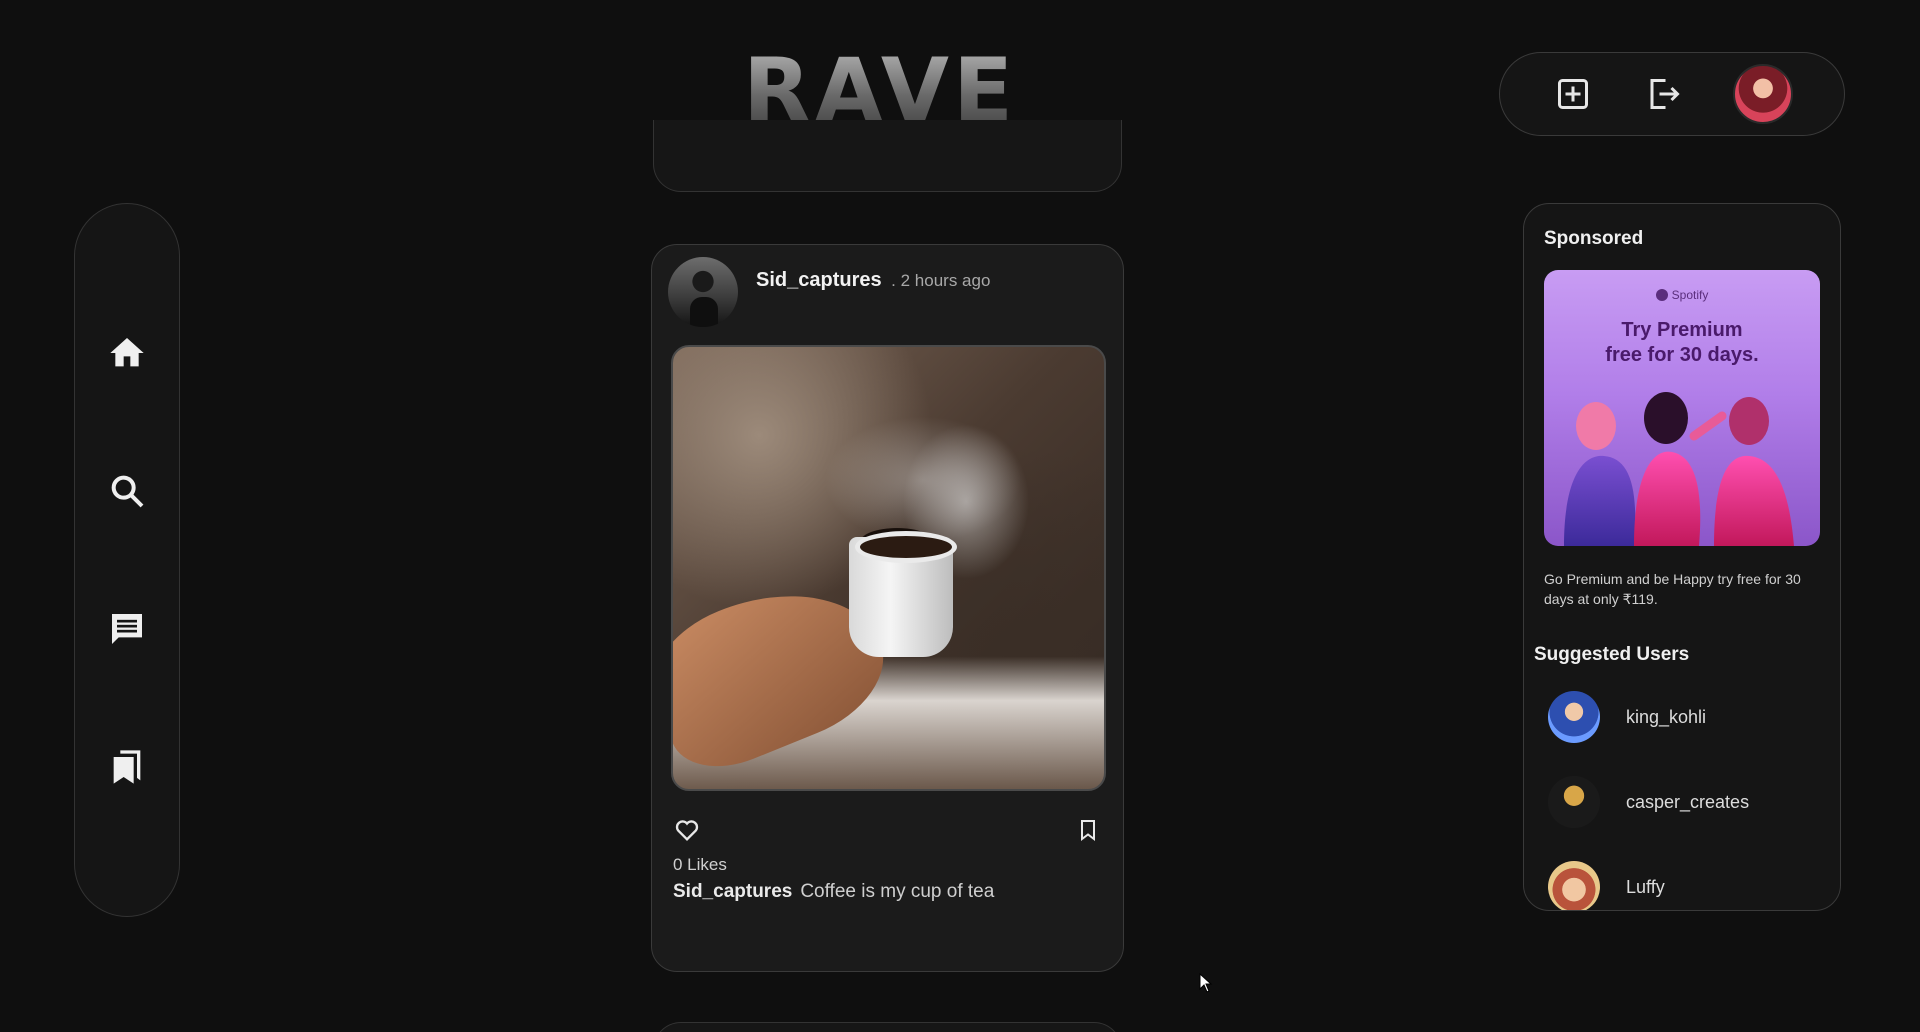 The image size is (1920, 1032). I want to click on cup-shape, so click(903, 594).